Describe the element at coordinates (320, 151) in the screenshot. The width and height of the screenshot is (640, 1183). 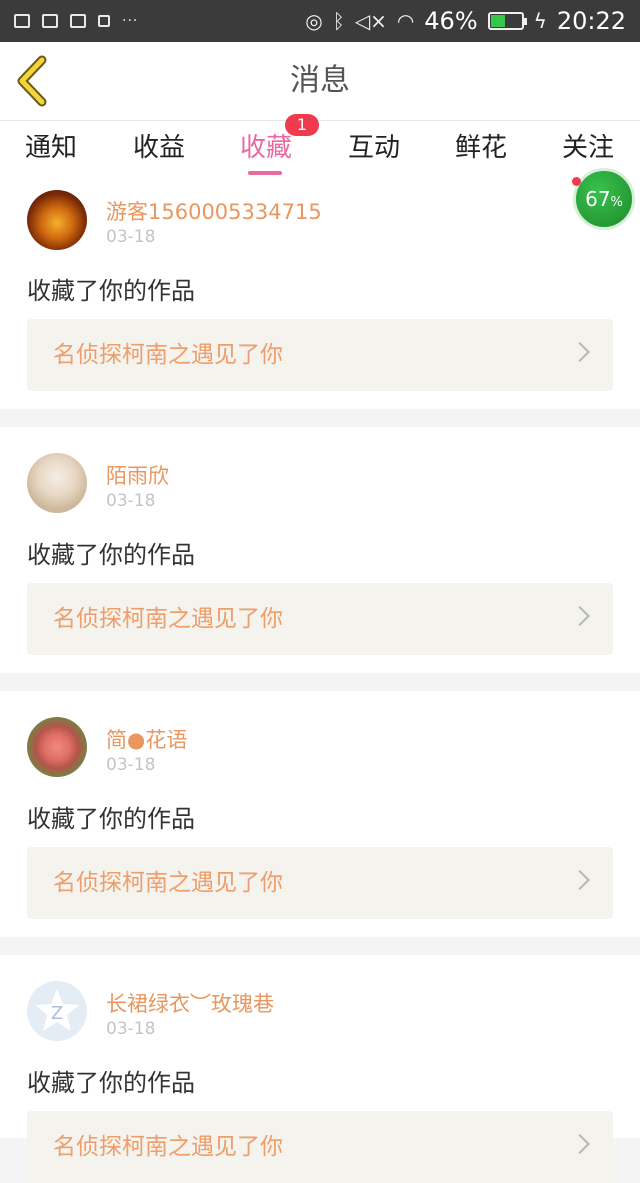
I see `tab-bar: 通知 收益 收藏 互动 鲜花 关注` at that location.